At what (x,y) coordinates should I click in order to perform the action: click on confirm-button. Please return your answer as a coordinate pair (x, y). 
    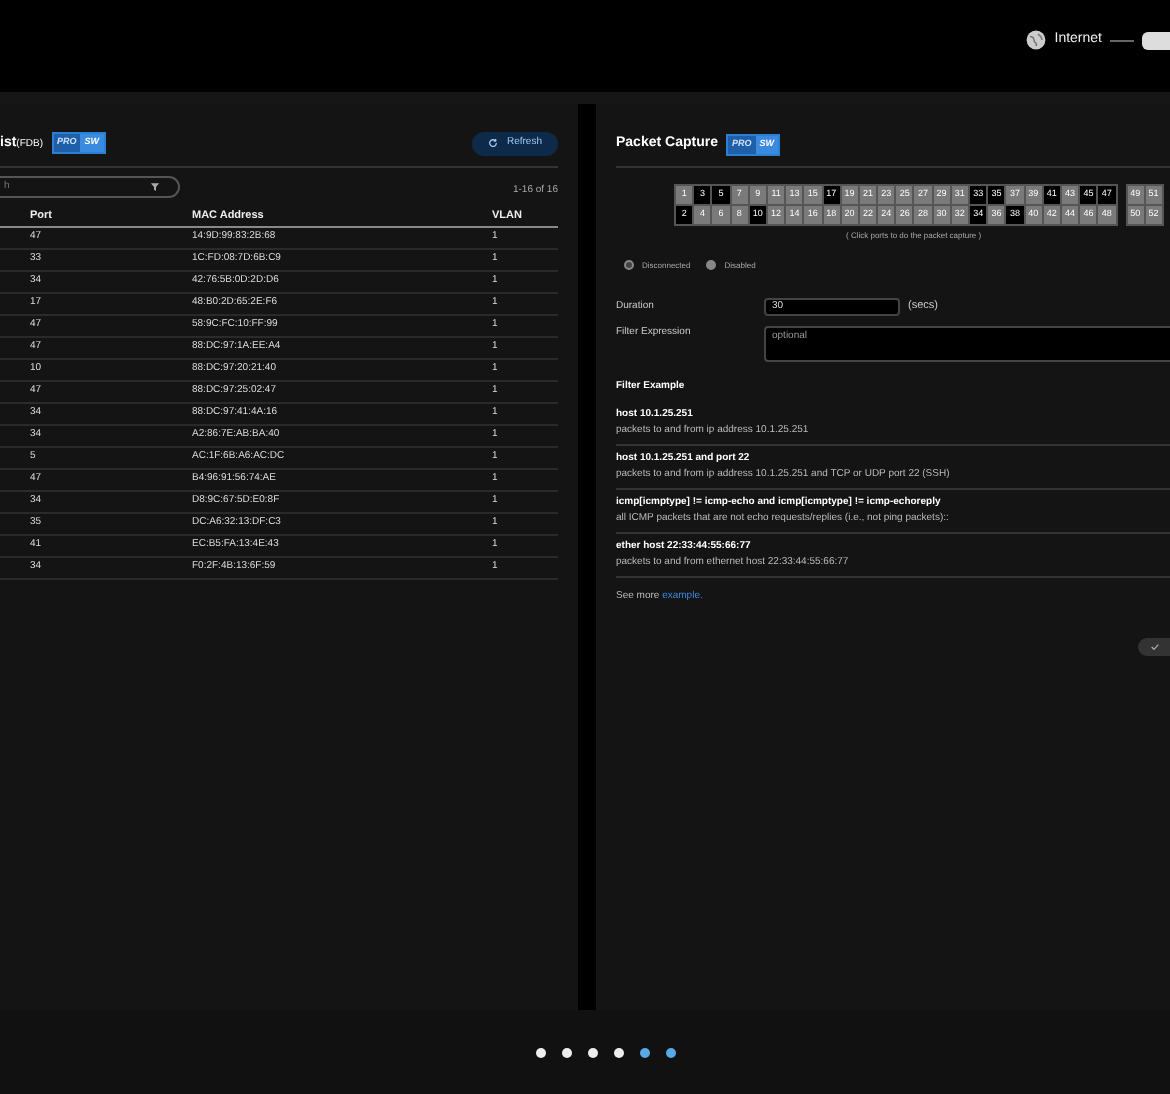
    Looking at the image, I should click on (1154, 646).